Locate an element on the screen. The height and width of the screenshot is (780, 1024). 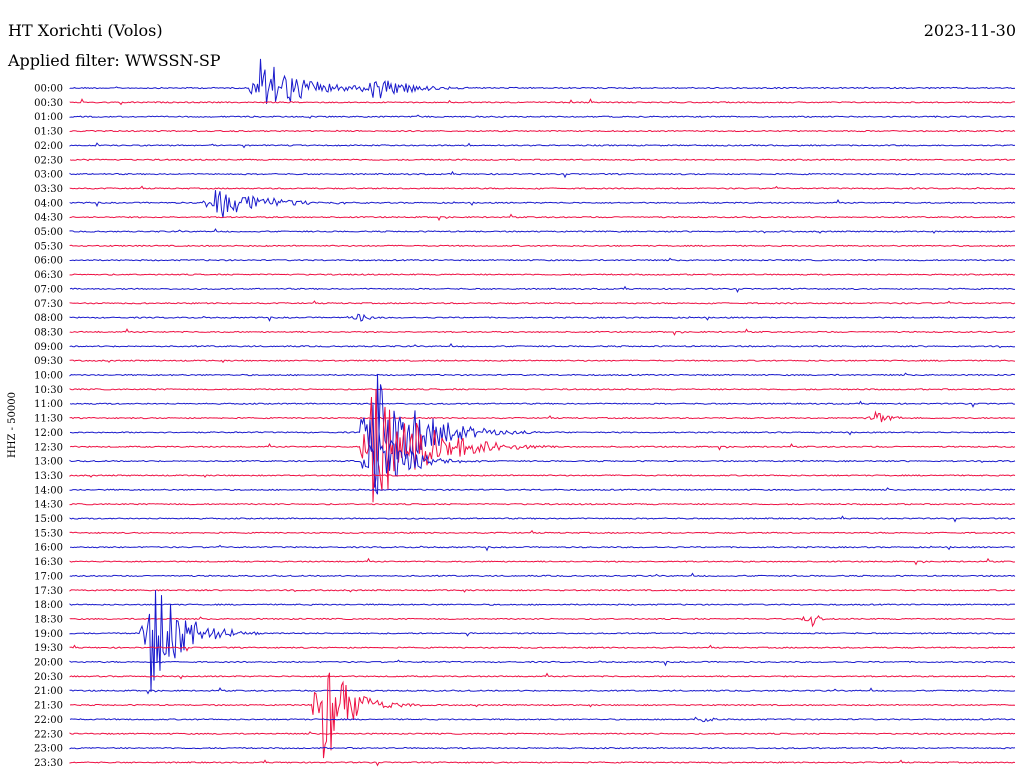
tick-label: 04:30 is located at coordinates (48, 218).